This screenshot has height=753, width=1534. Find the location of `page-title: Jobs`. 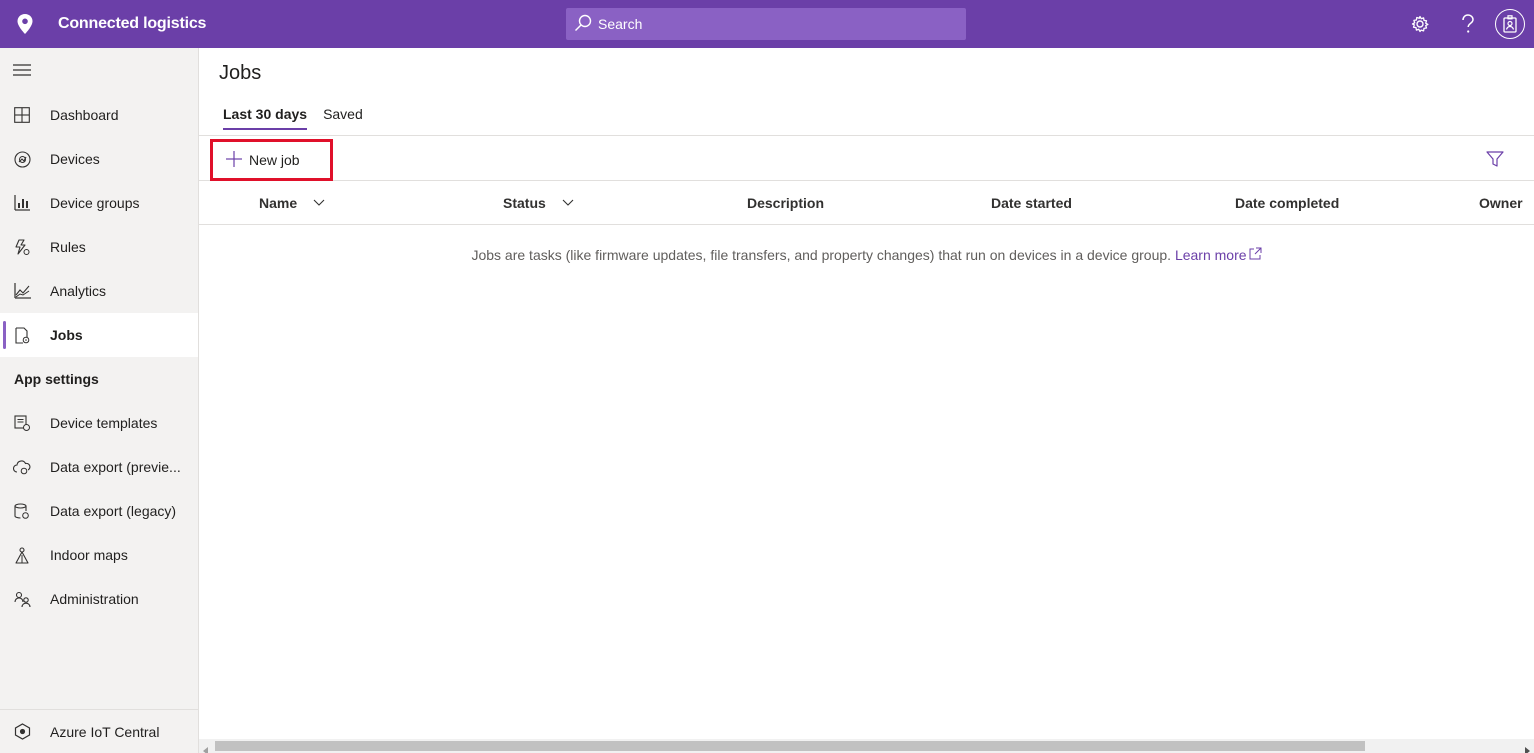

page-title: Jobs is located at coordinates (240, 73).